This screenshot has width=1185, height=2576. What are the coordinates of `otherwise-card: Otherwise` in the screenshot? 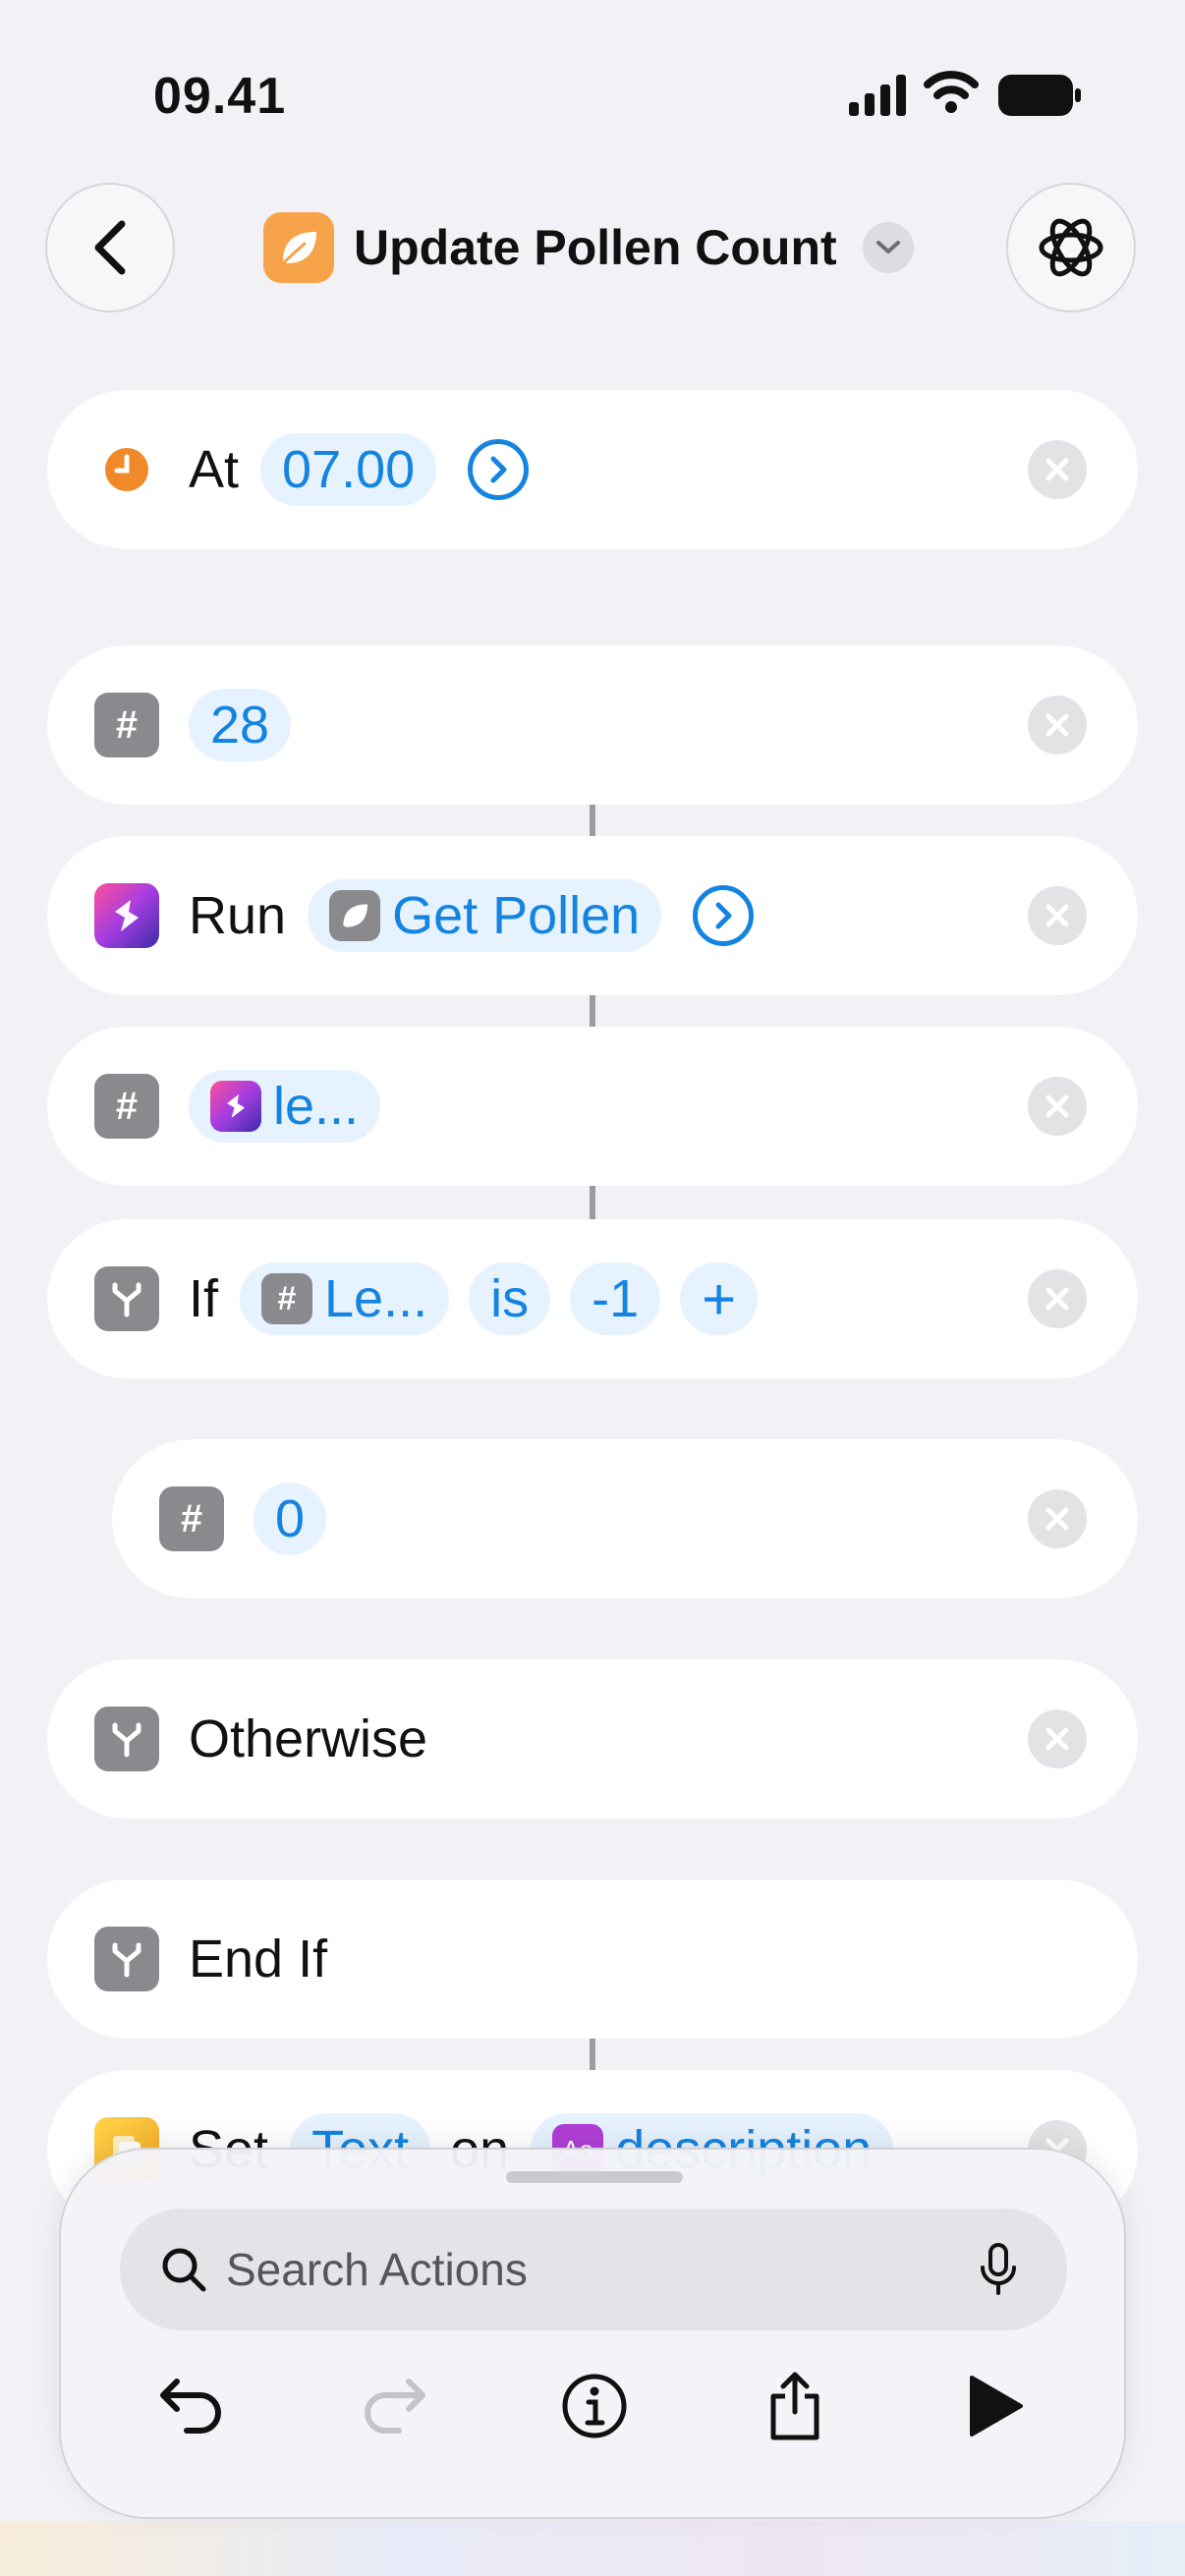 It's located at (592, 1739).